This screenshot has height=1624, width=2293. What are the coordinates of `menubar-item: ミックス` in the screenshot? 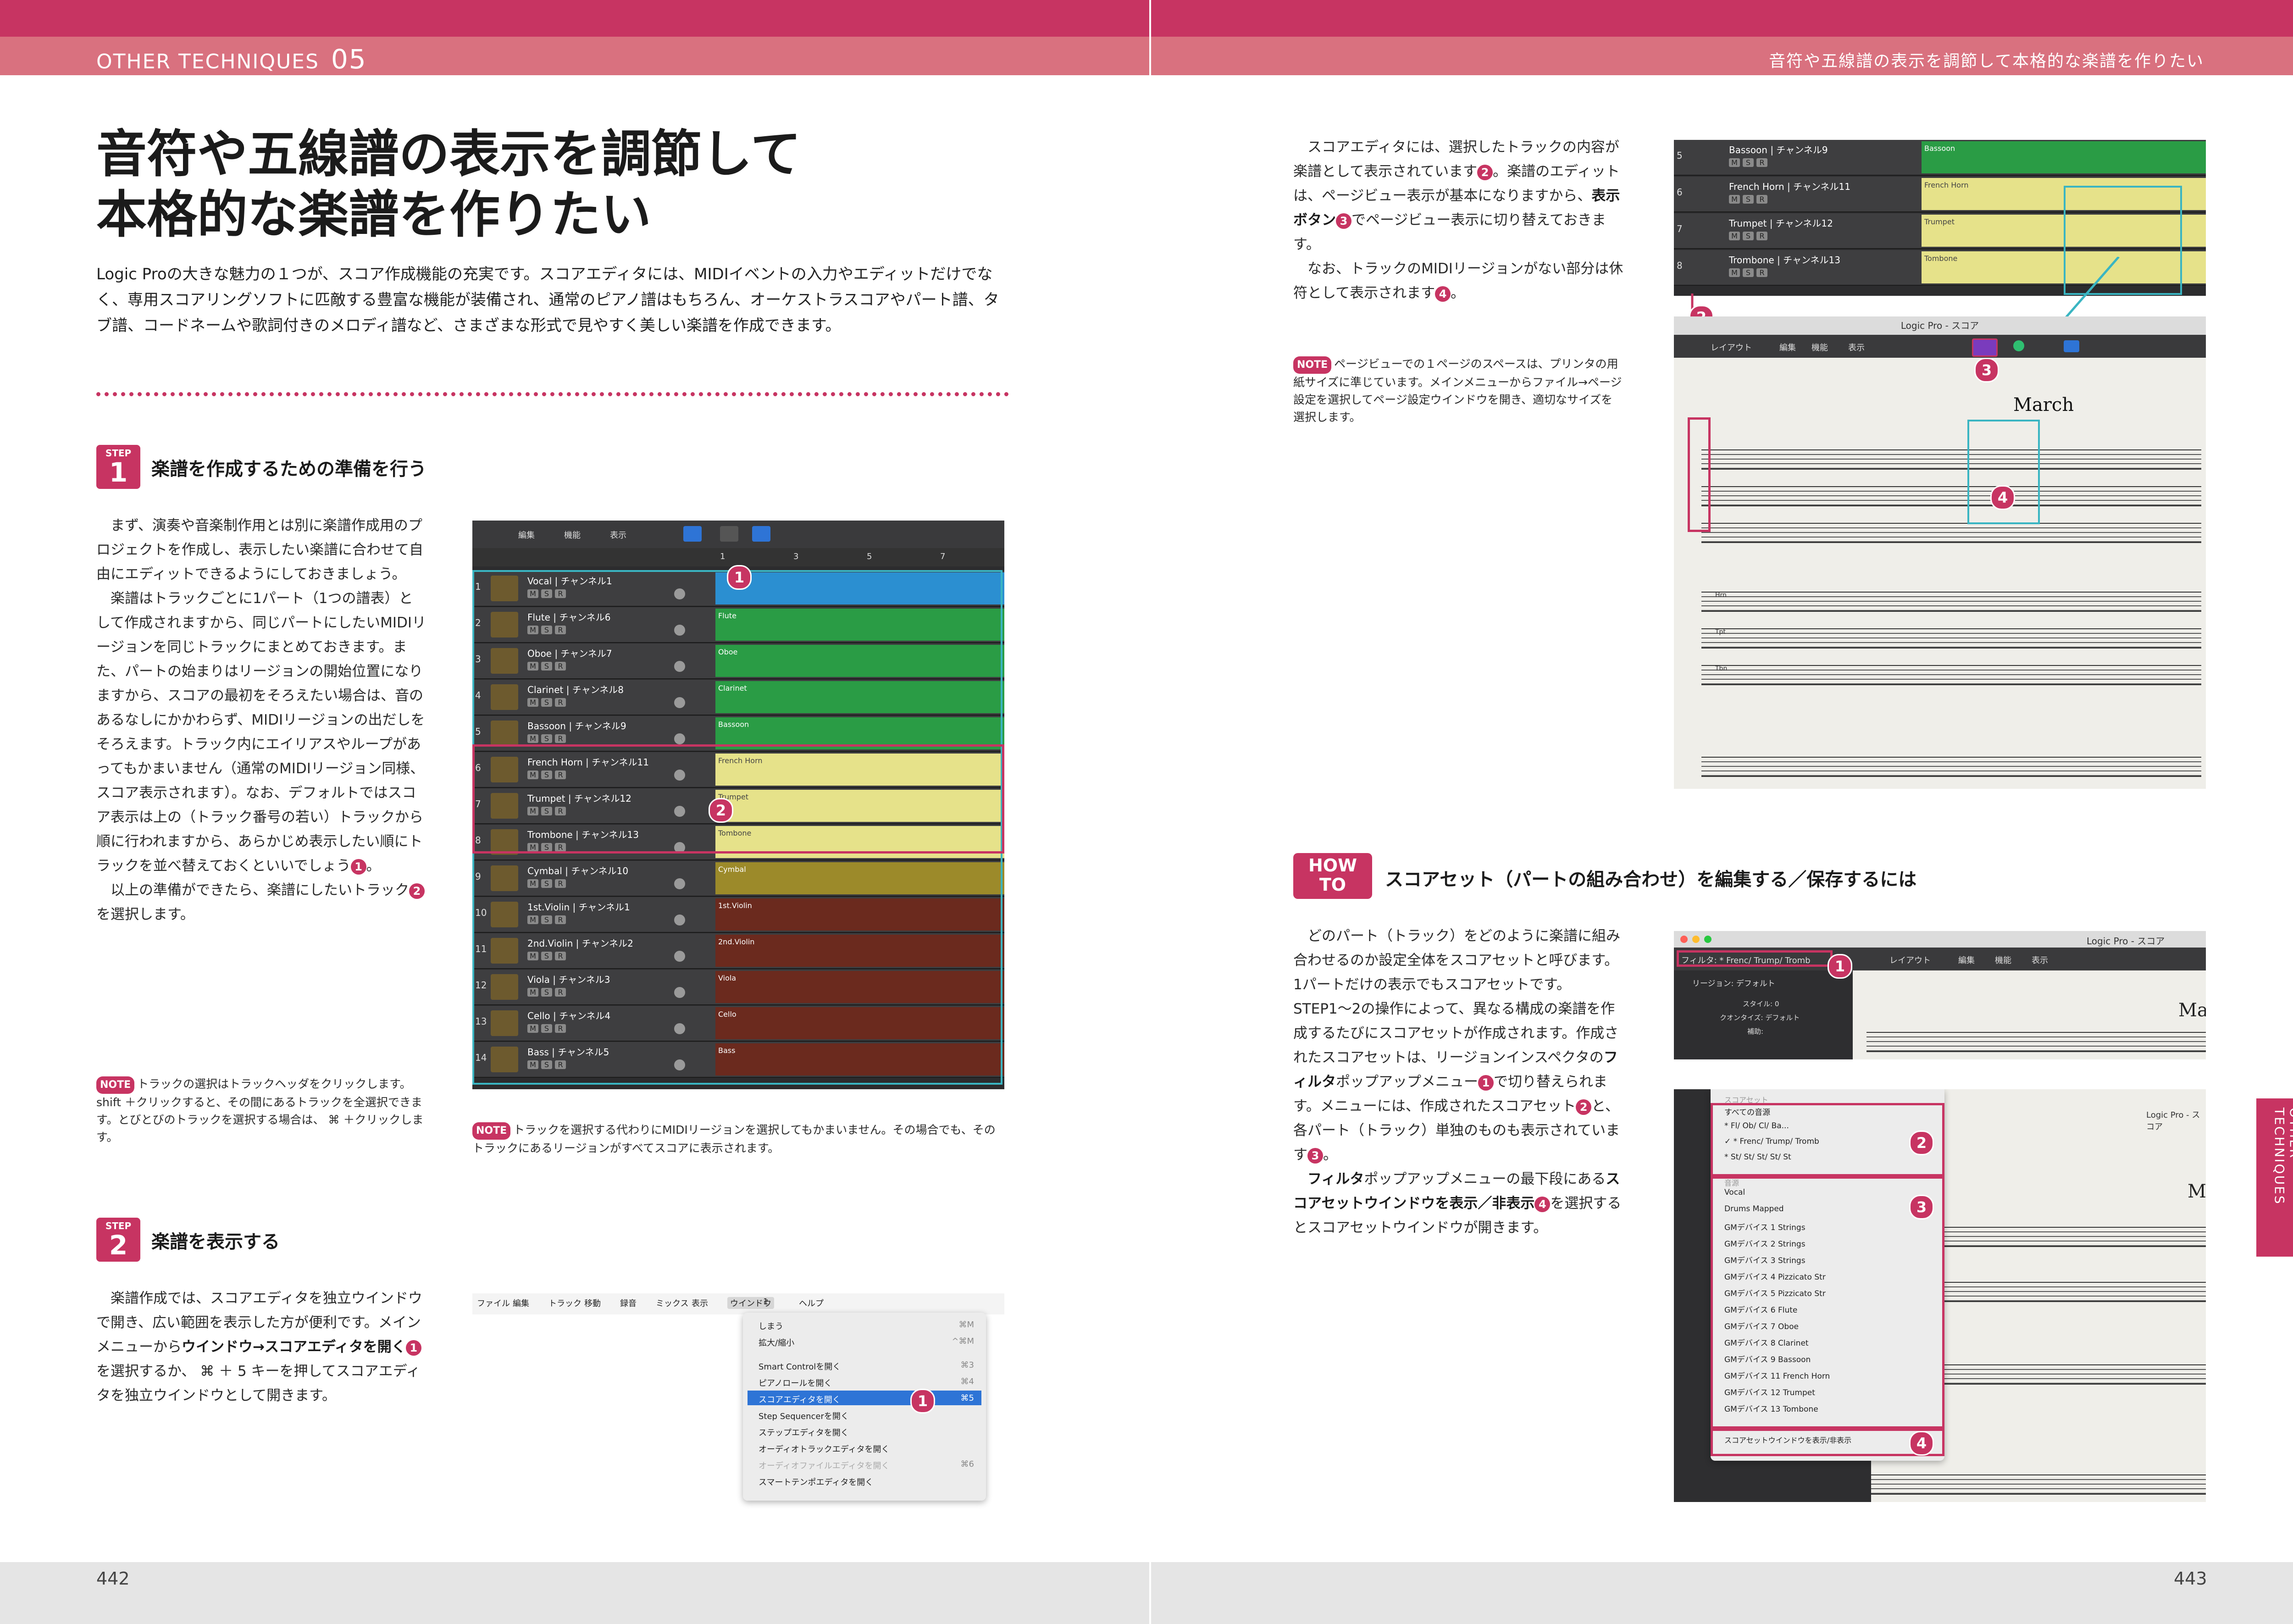 It's located at (672, 1303).